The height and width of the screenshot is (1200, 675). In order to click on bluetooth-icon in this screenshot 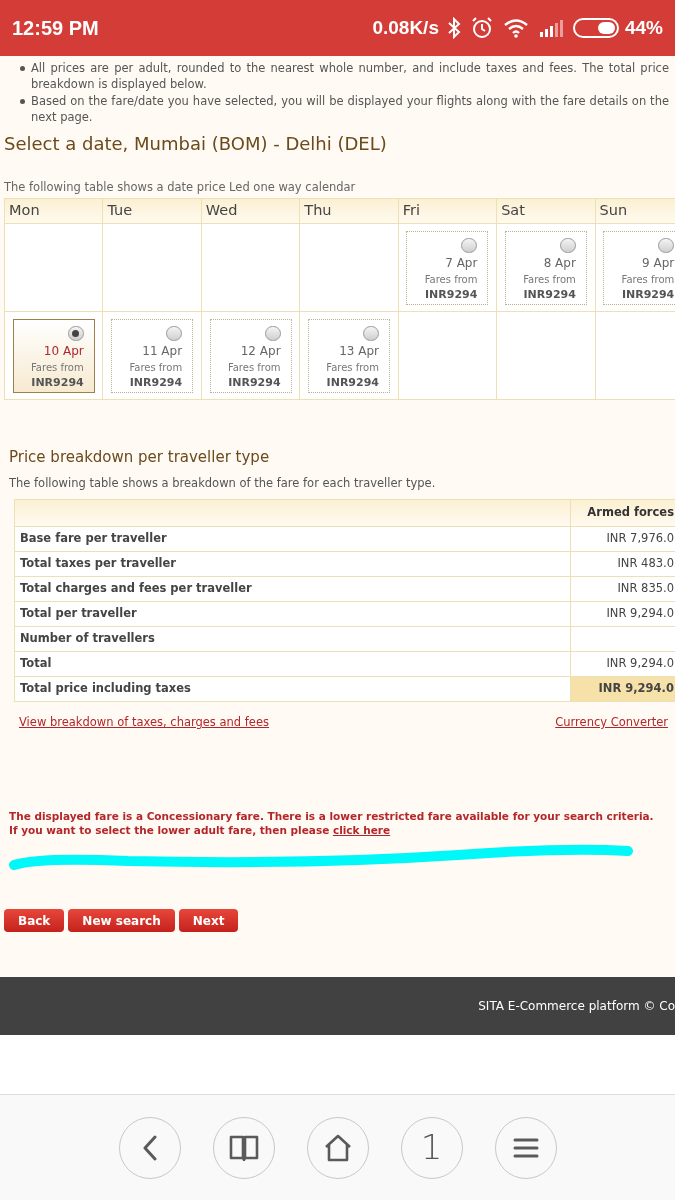, I will do `click(453, 28)`.